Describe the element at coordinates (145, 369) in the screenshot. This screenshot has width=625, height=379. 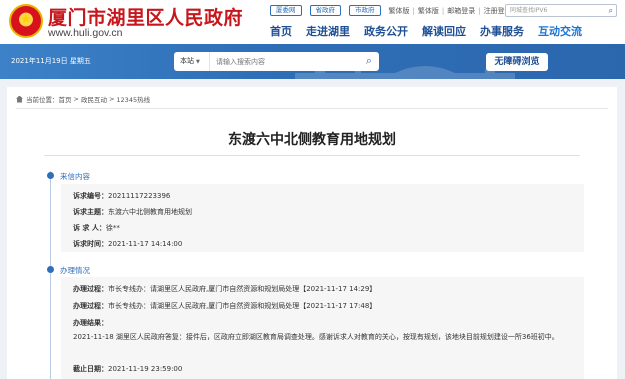
I see `field-value: 2021-11-19 23:59:00` at that location.